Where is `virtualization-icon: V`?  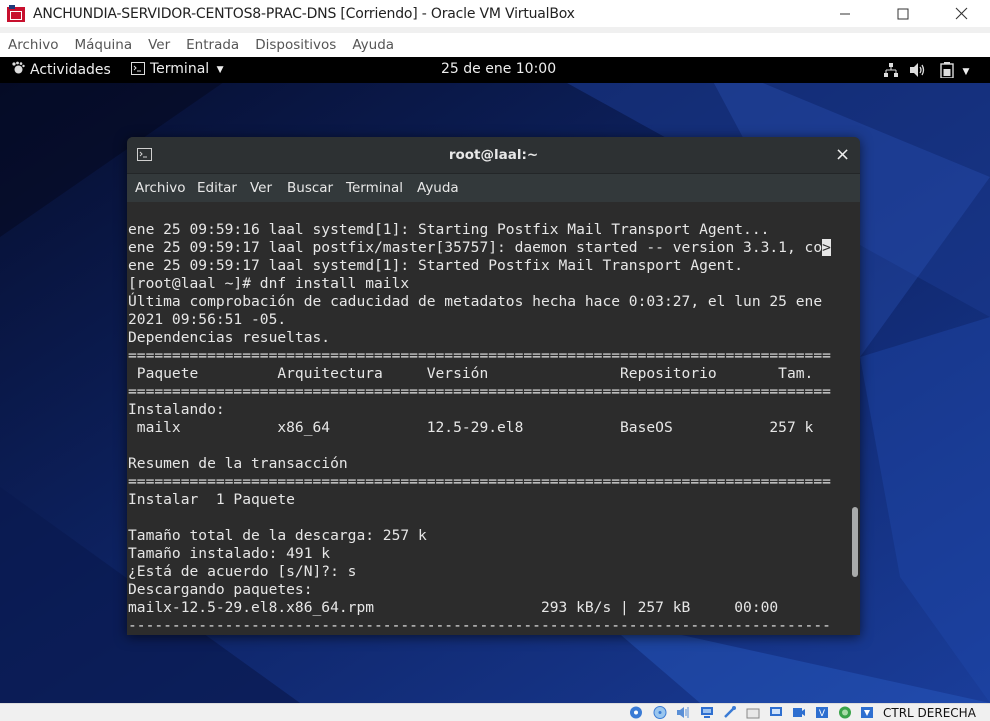 virtualization-icon: V is located at coordinates (822, 712).